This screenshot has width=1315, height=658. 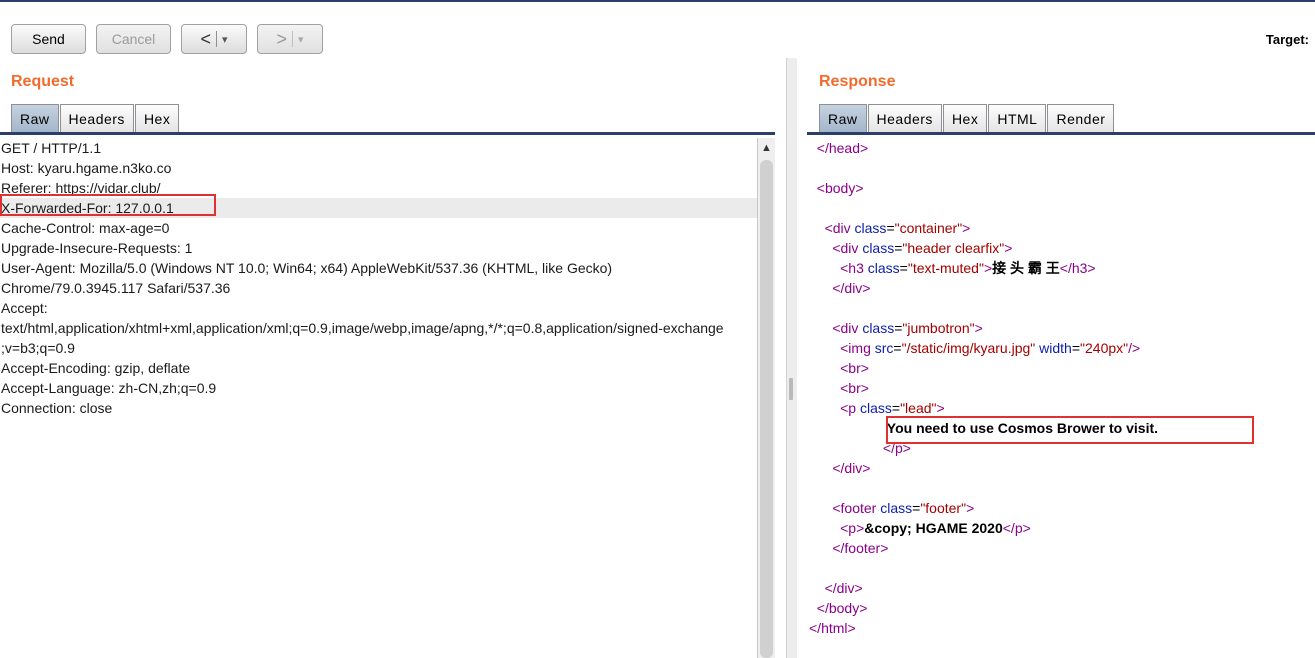 I want to click on response-token: "footer", so click(x=943, y=508).